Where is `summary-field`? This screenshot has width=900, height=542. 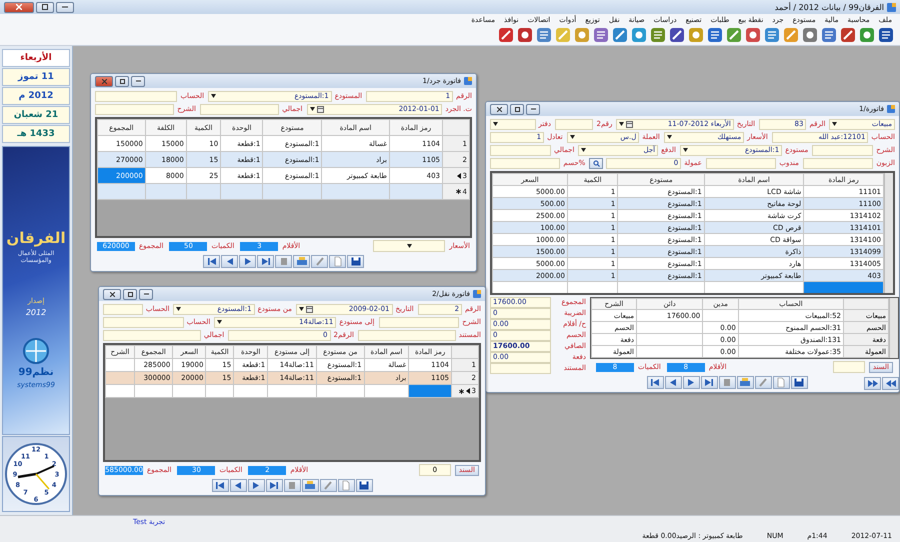 summary-field is located at coordinates (520, 368).